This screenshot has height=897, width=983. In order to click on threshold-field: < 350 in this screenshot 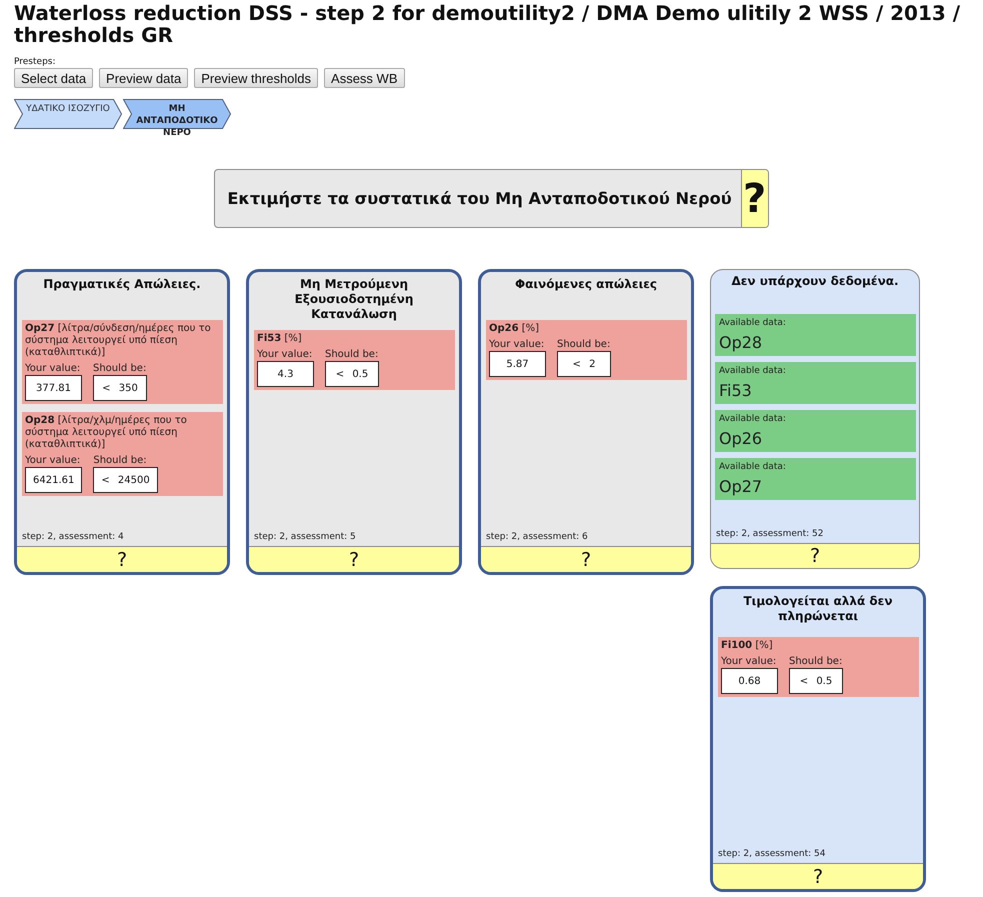, I will do `click(120, 388)`.